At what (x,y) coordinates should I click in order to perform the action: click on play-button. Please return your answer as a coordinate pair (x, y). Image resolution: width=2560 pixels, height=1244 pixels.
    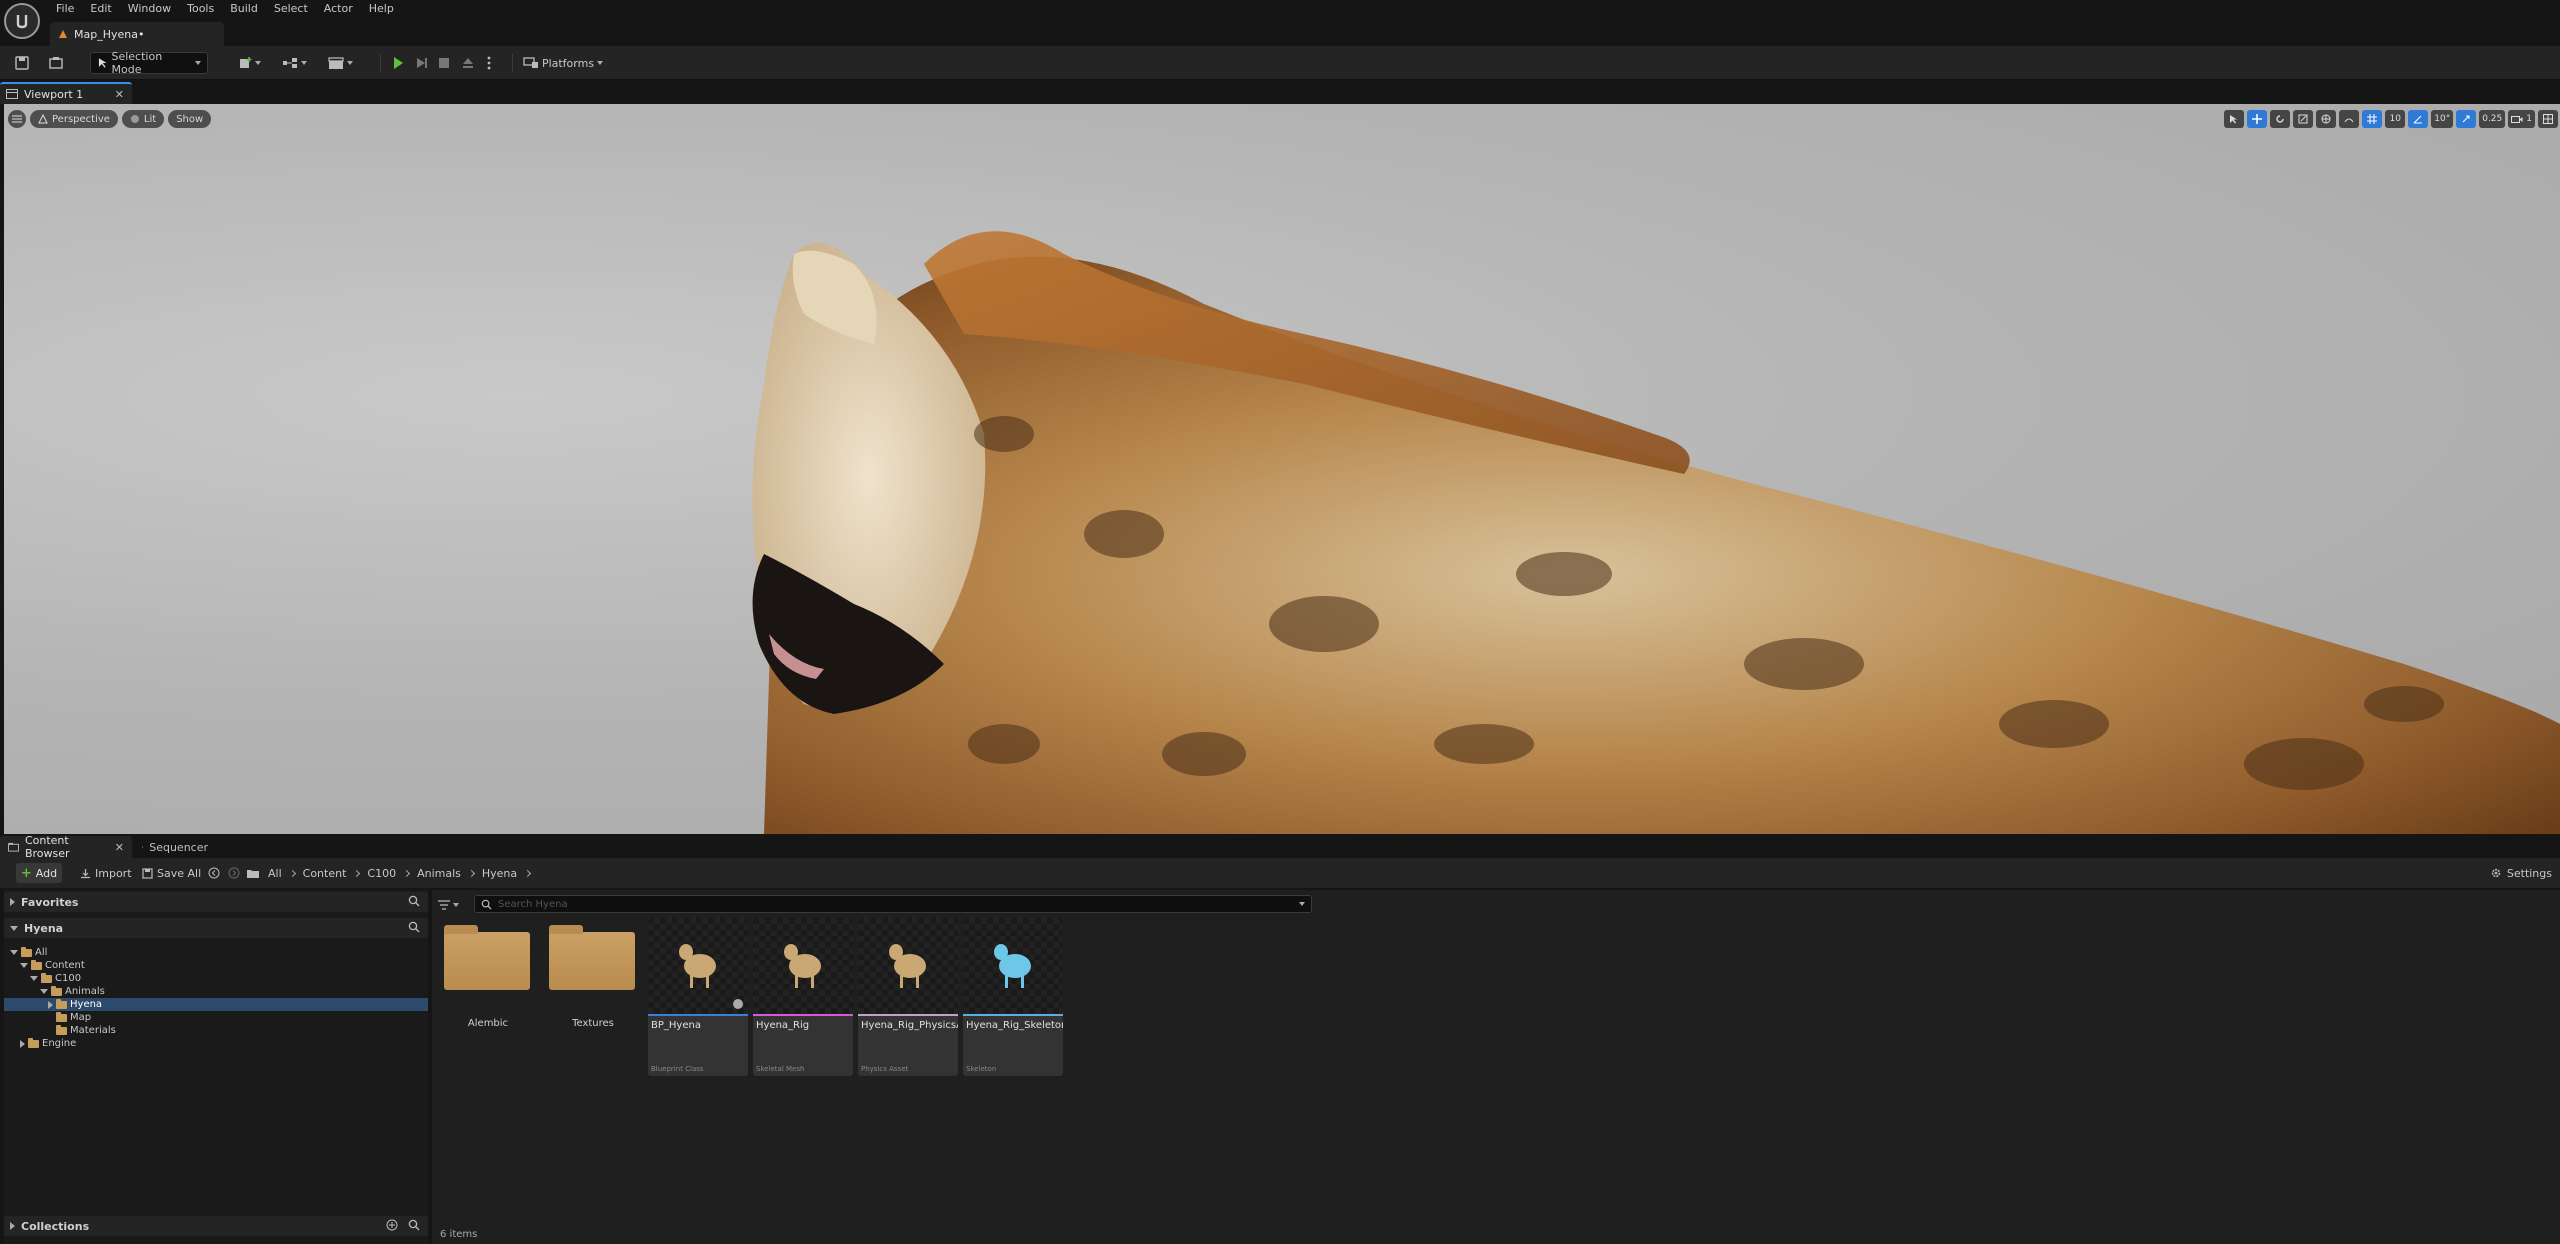
    Looking at the image, I should click on (398, 63).